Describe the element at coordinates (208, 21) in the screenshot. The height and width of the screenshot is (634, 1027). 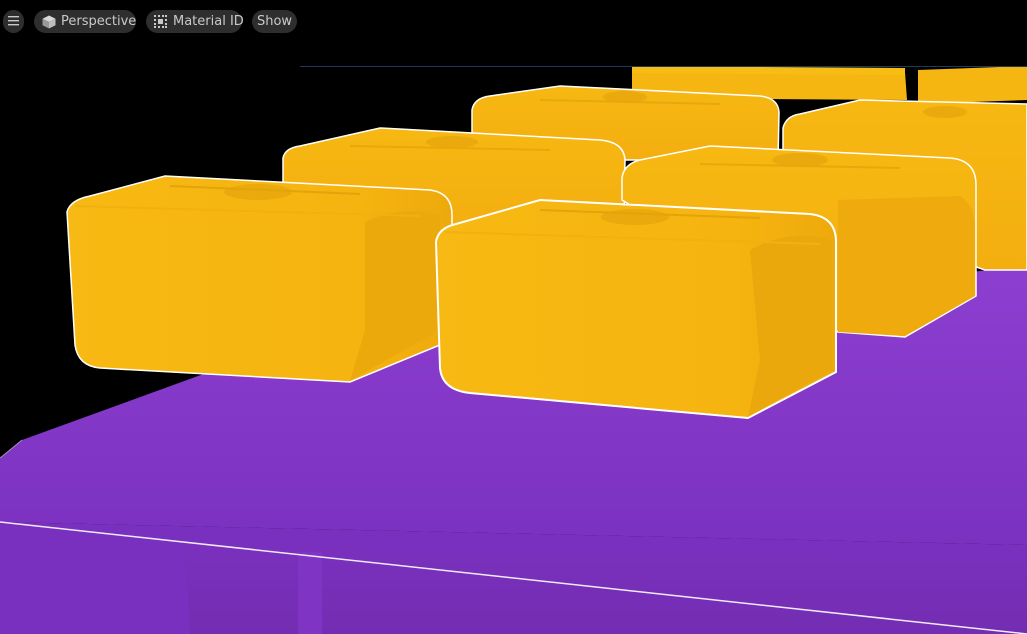
I see `material-id-label: Material ID` at that location.